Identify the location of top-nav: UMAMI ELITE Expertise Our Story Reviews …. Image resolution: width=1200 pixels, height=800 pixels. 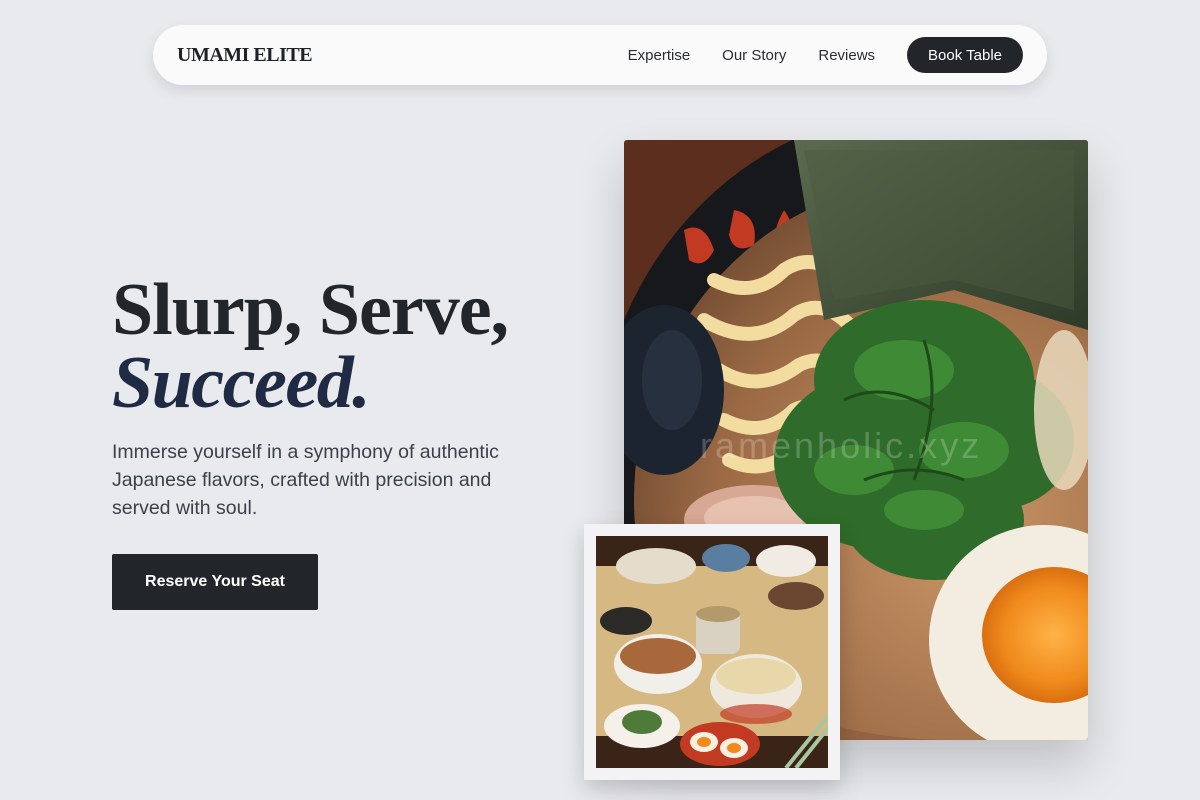
(600, 55).